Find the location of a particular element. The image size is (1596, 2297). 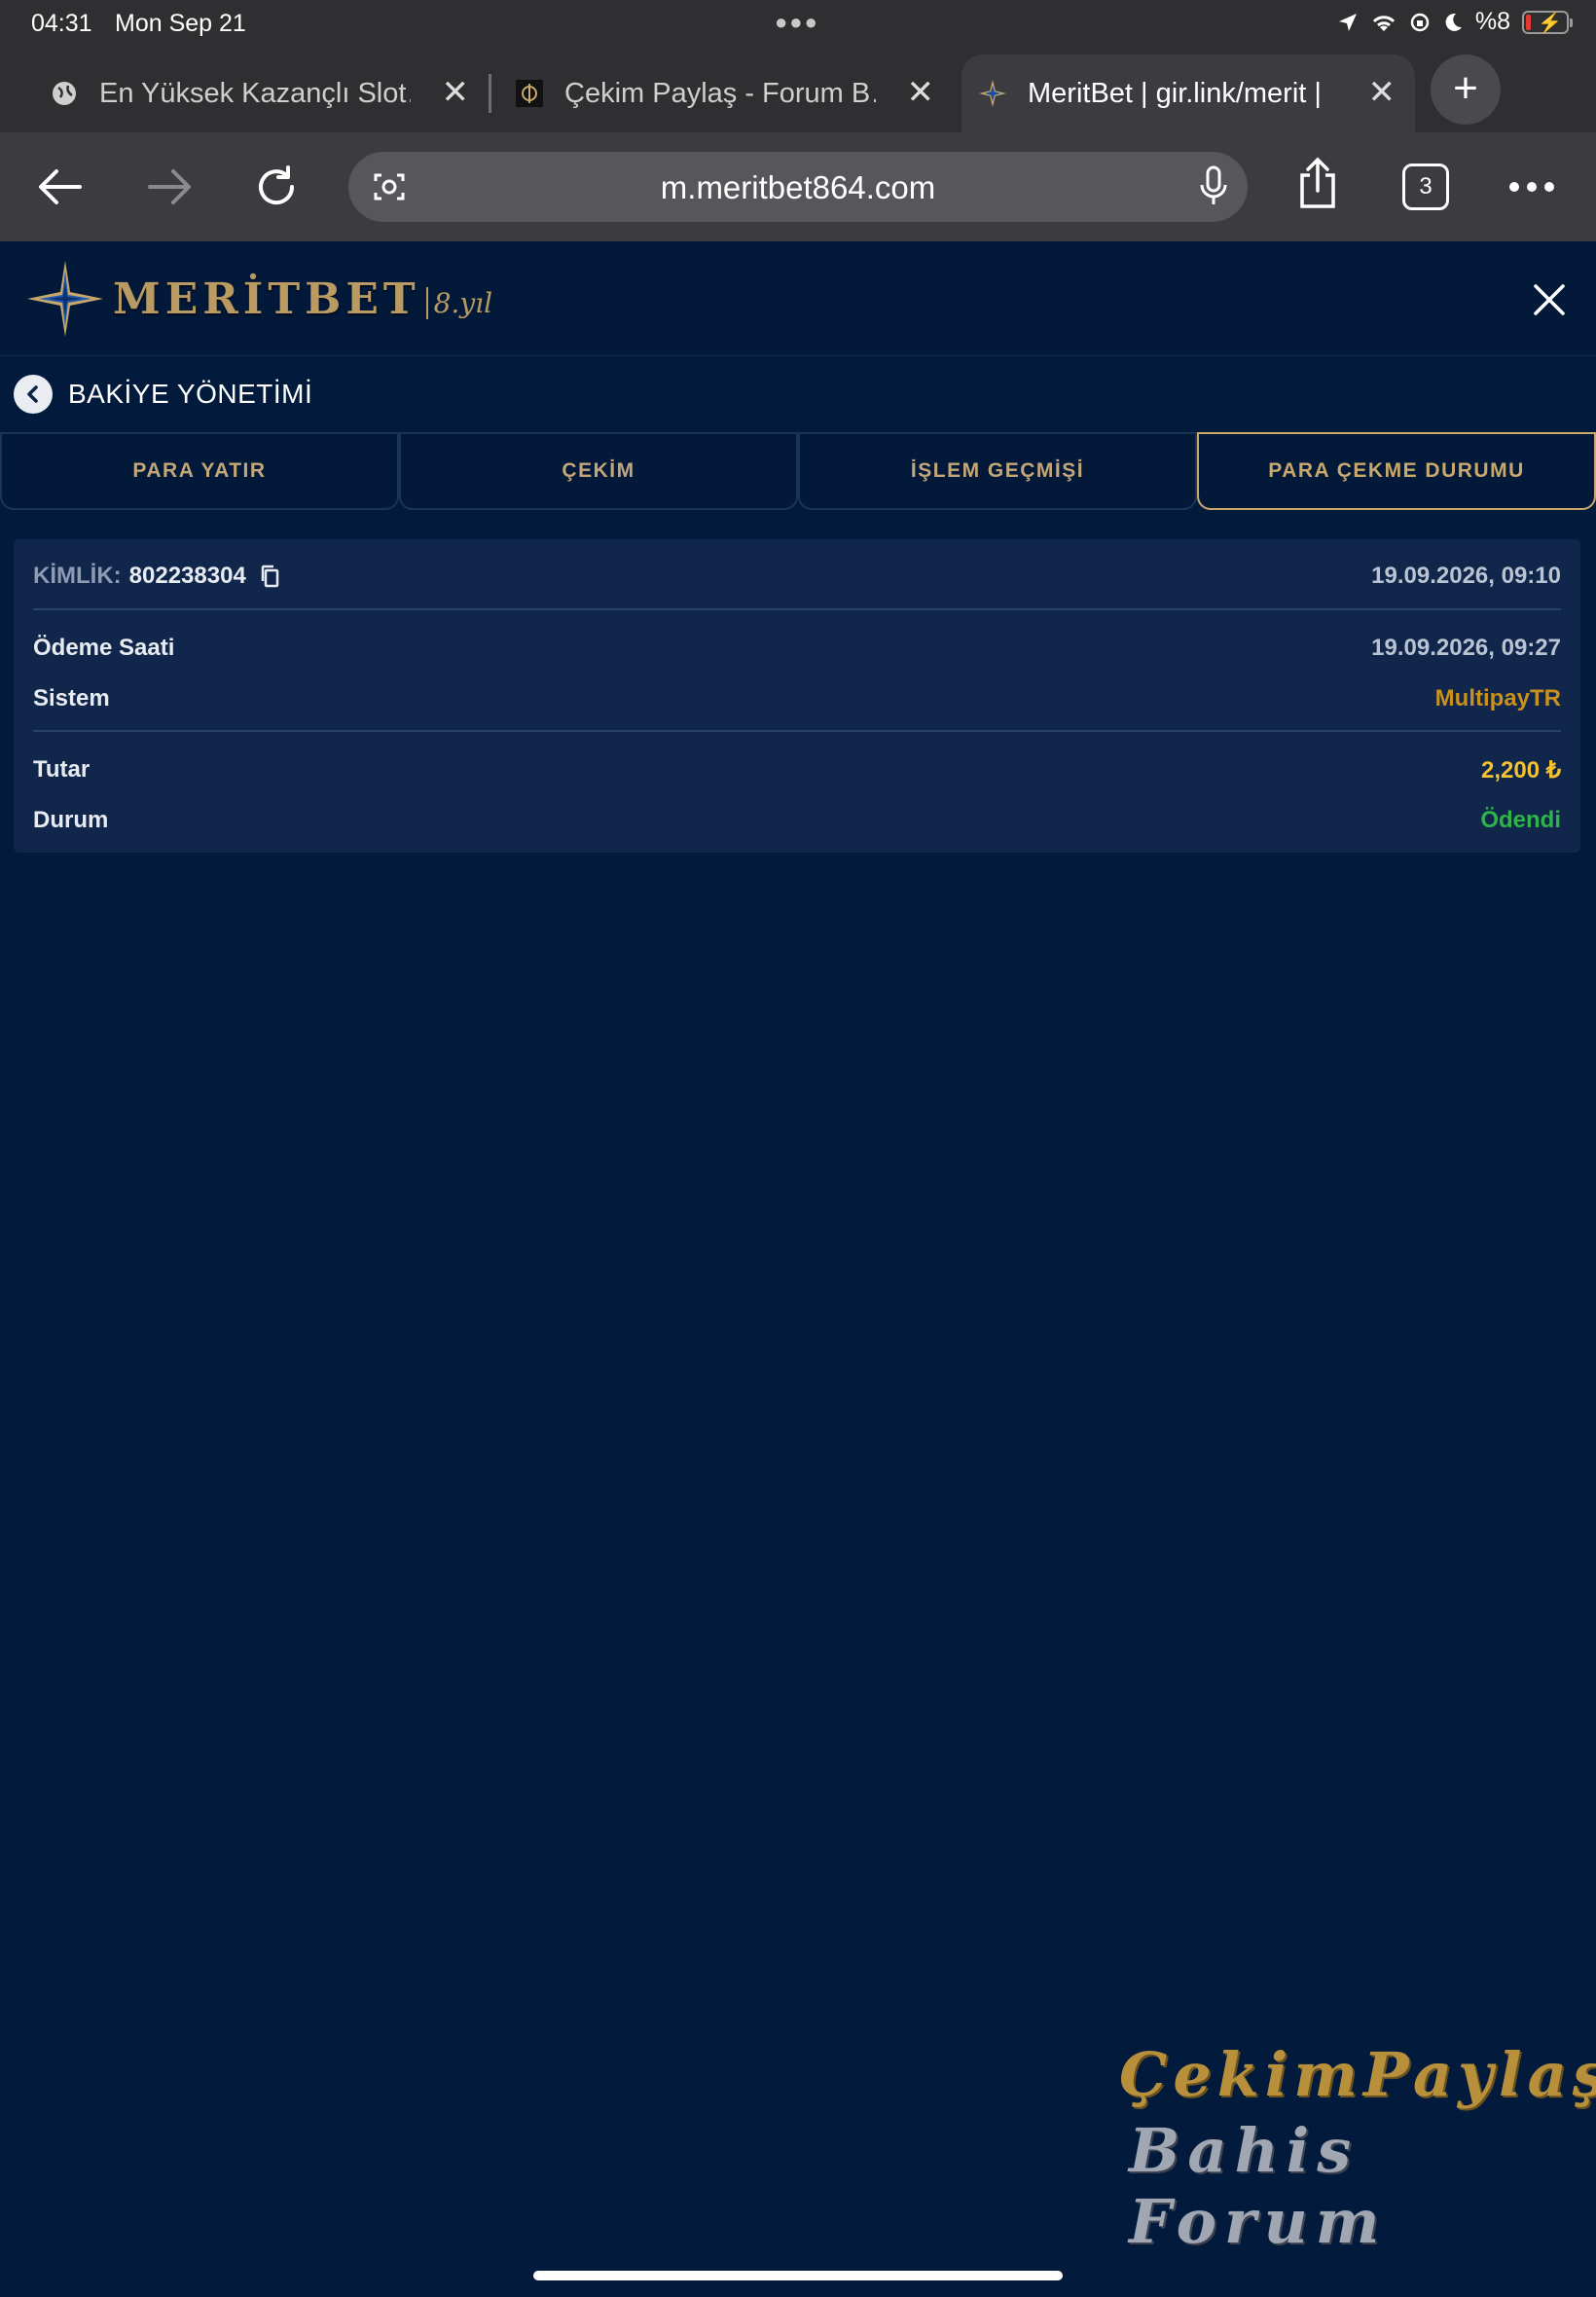

browser-tab-title: MeritBet | gir.link/merit | is located at coordinates (1175, 93).